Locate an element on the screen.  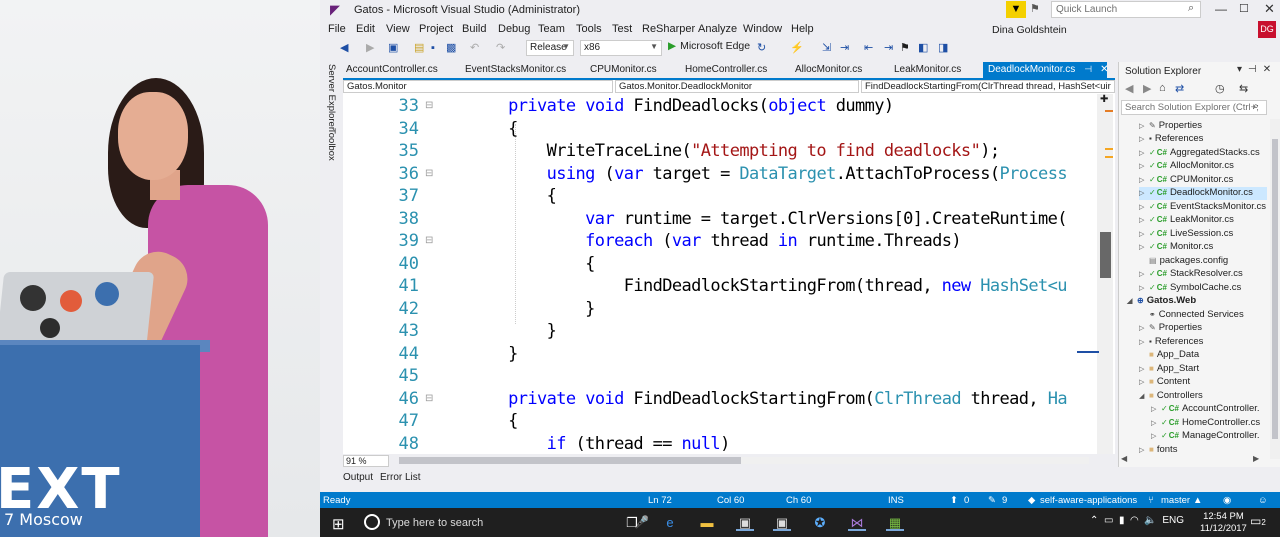
menu-tools: Tools is located at coordinates (589, 29).